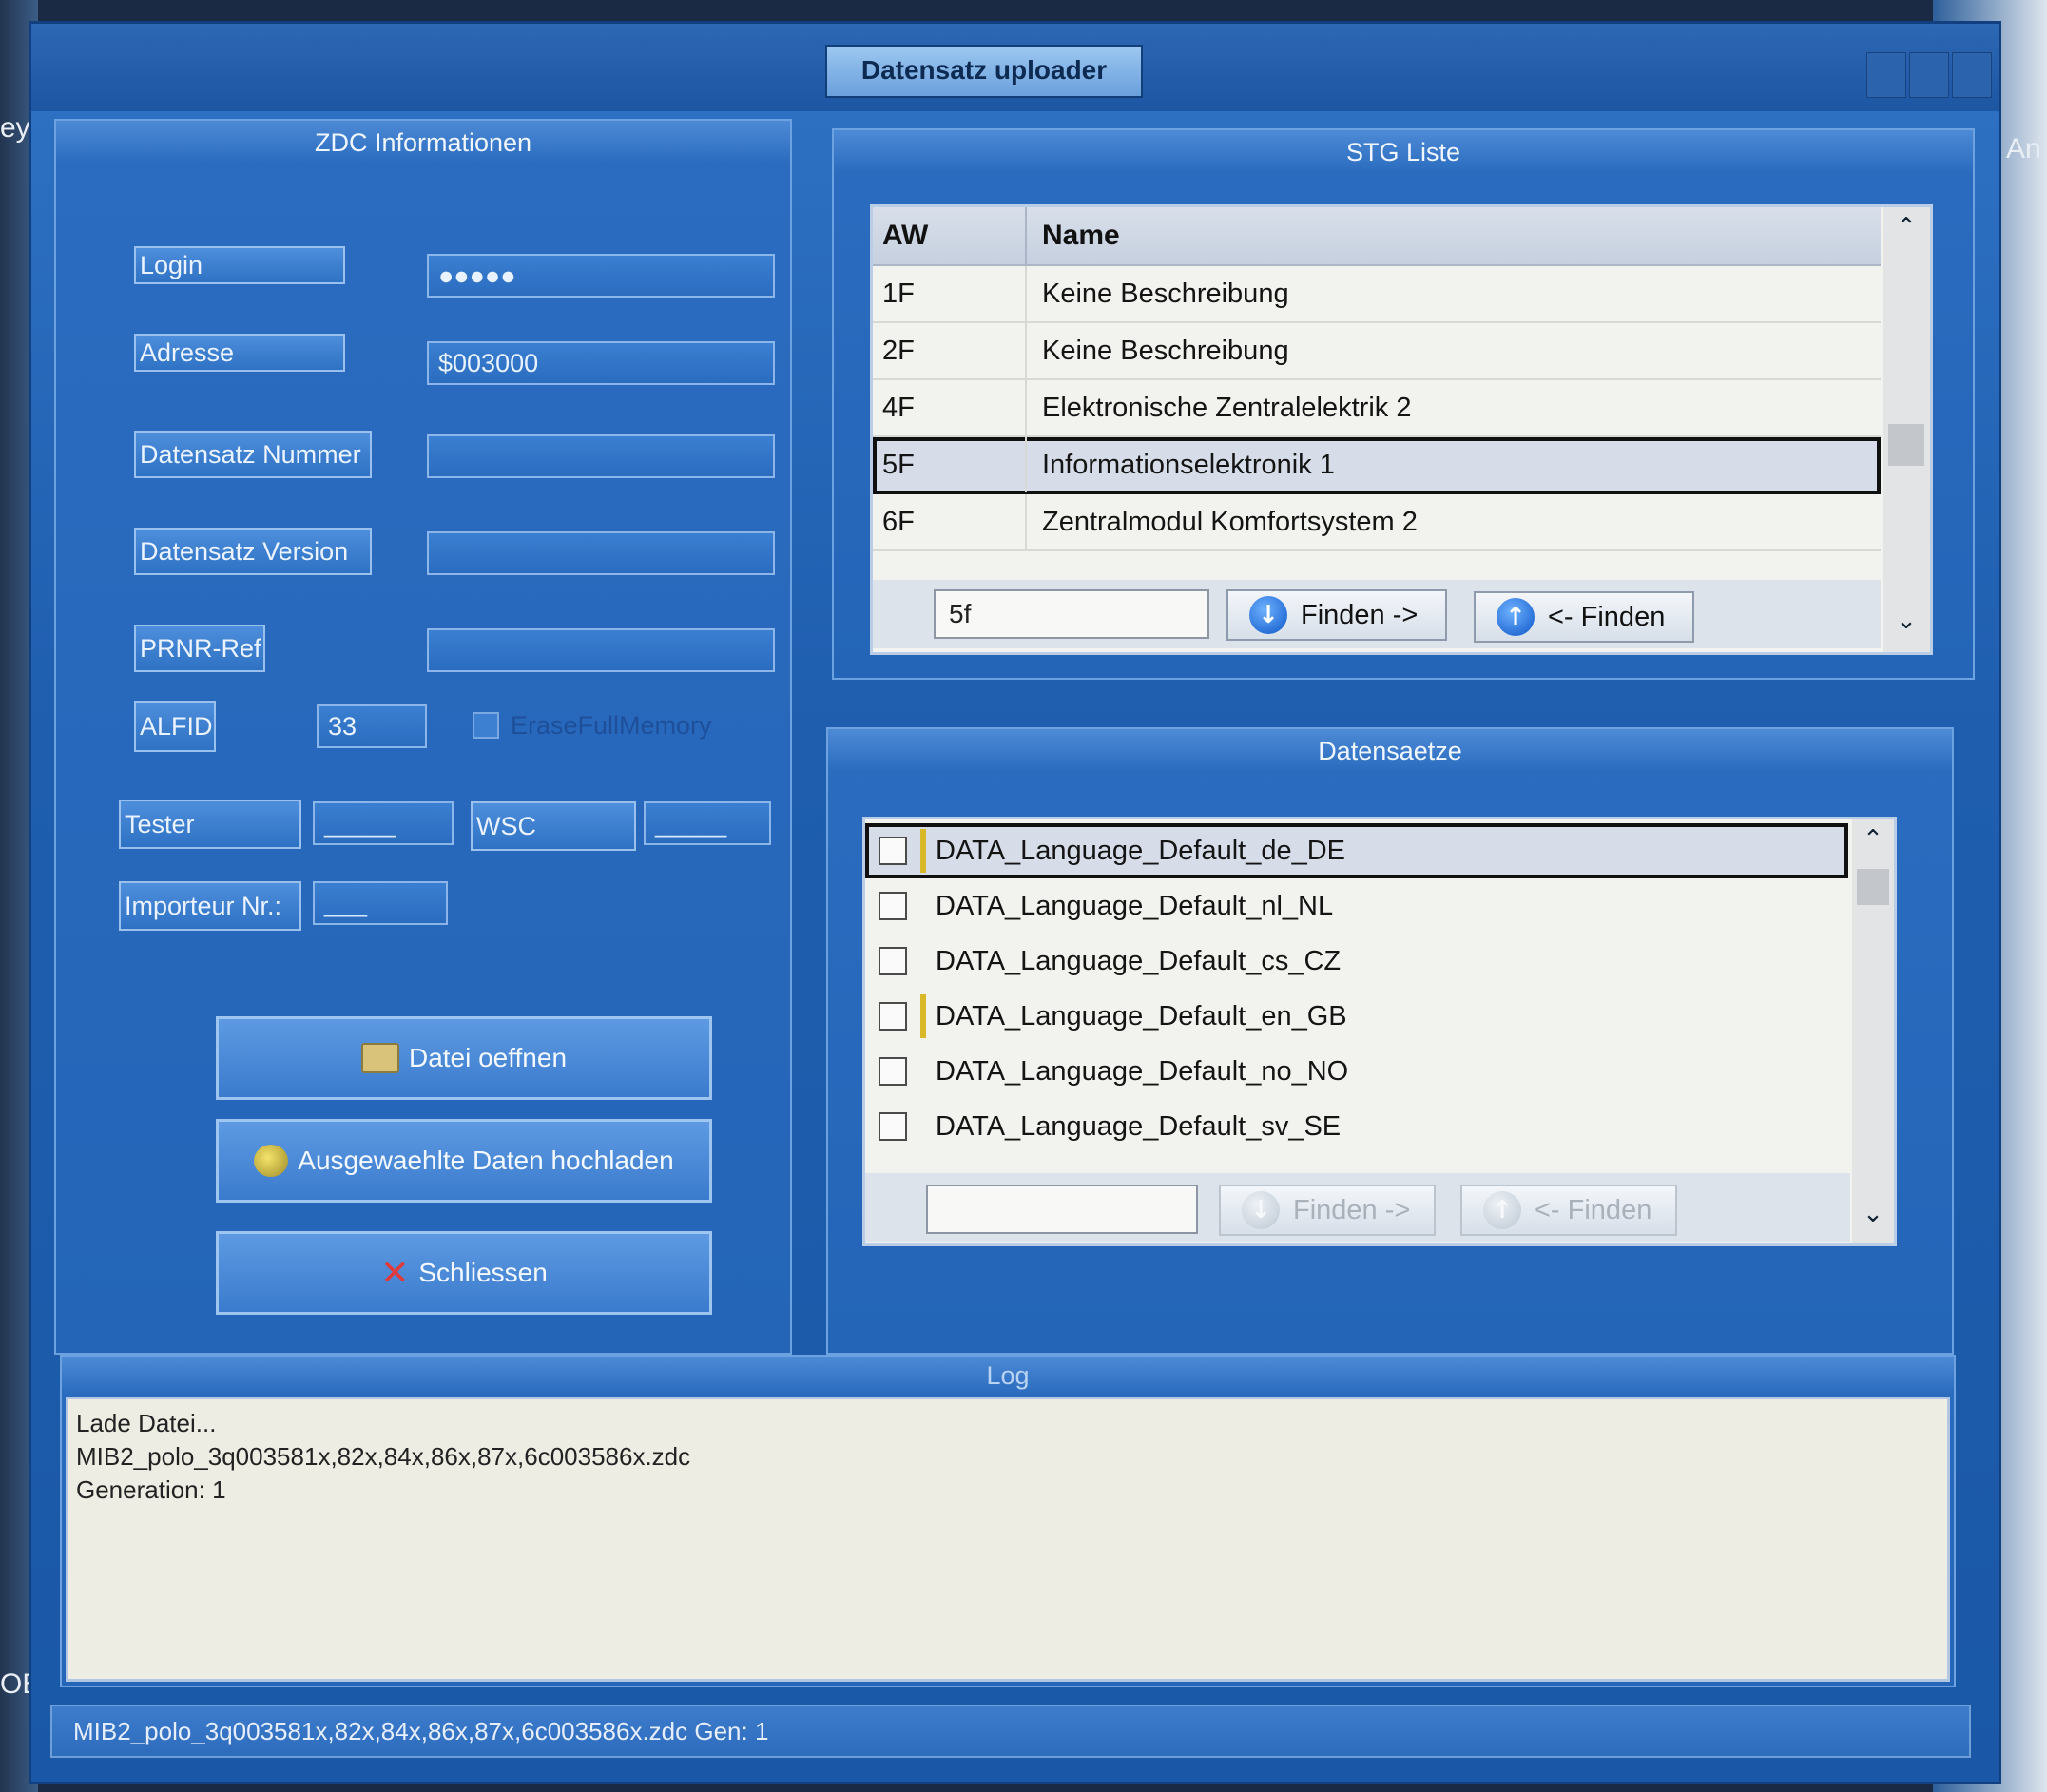 The height and width of the screenshot is (1792, 2047). Describe the element at coordinates (1230, 522) in the screenshot. I see `stg-row-name: Zentralmodul Komfortsystem 2` at that location.